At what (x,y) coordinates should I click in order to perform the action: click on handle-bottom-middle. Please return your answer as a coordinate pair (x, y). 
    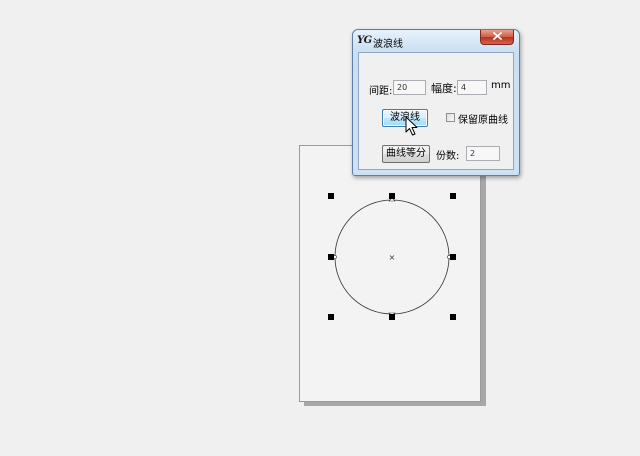
    Looking at the image, I should click on (392, 317).